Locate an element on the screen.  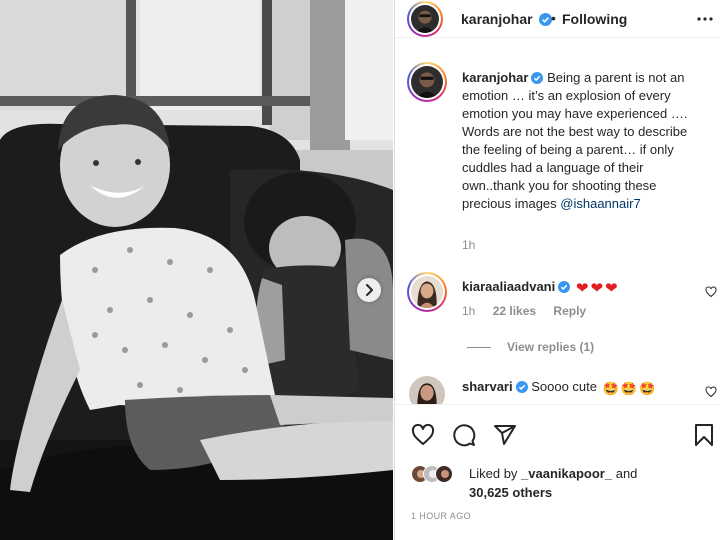
next-photo-button is located at coordinates (369, 290).